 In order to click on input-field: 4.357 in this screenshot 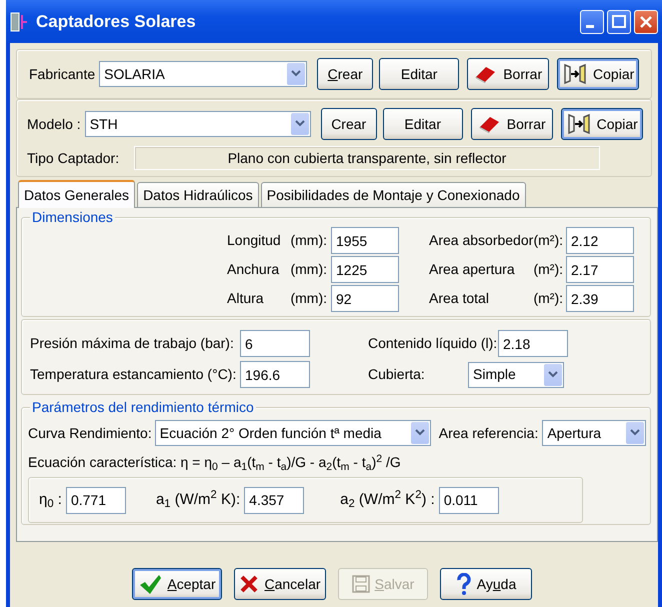, I will do `click(274, 500)`.